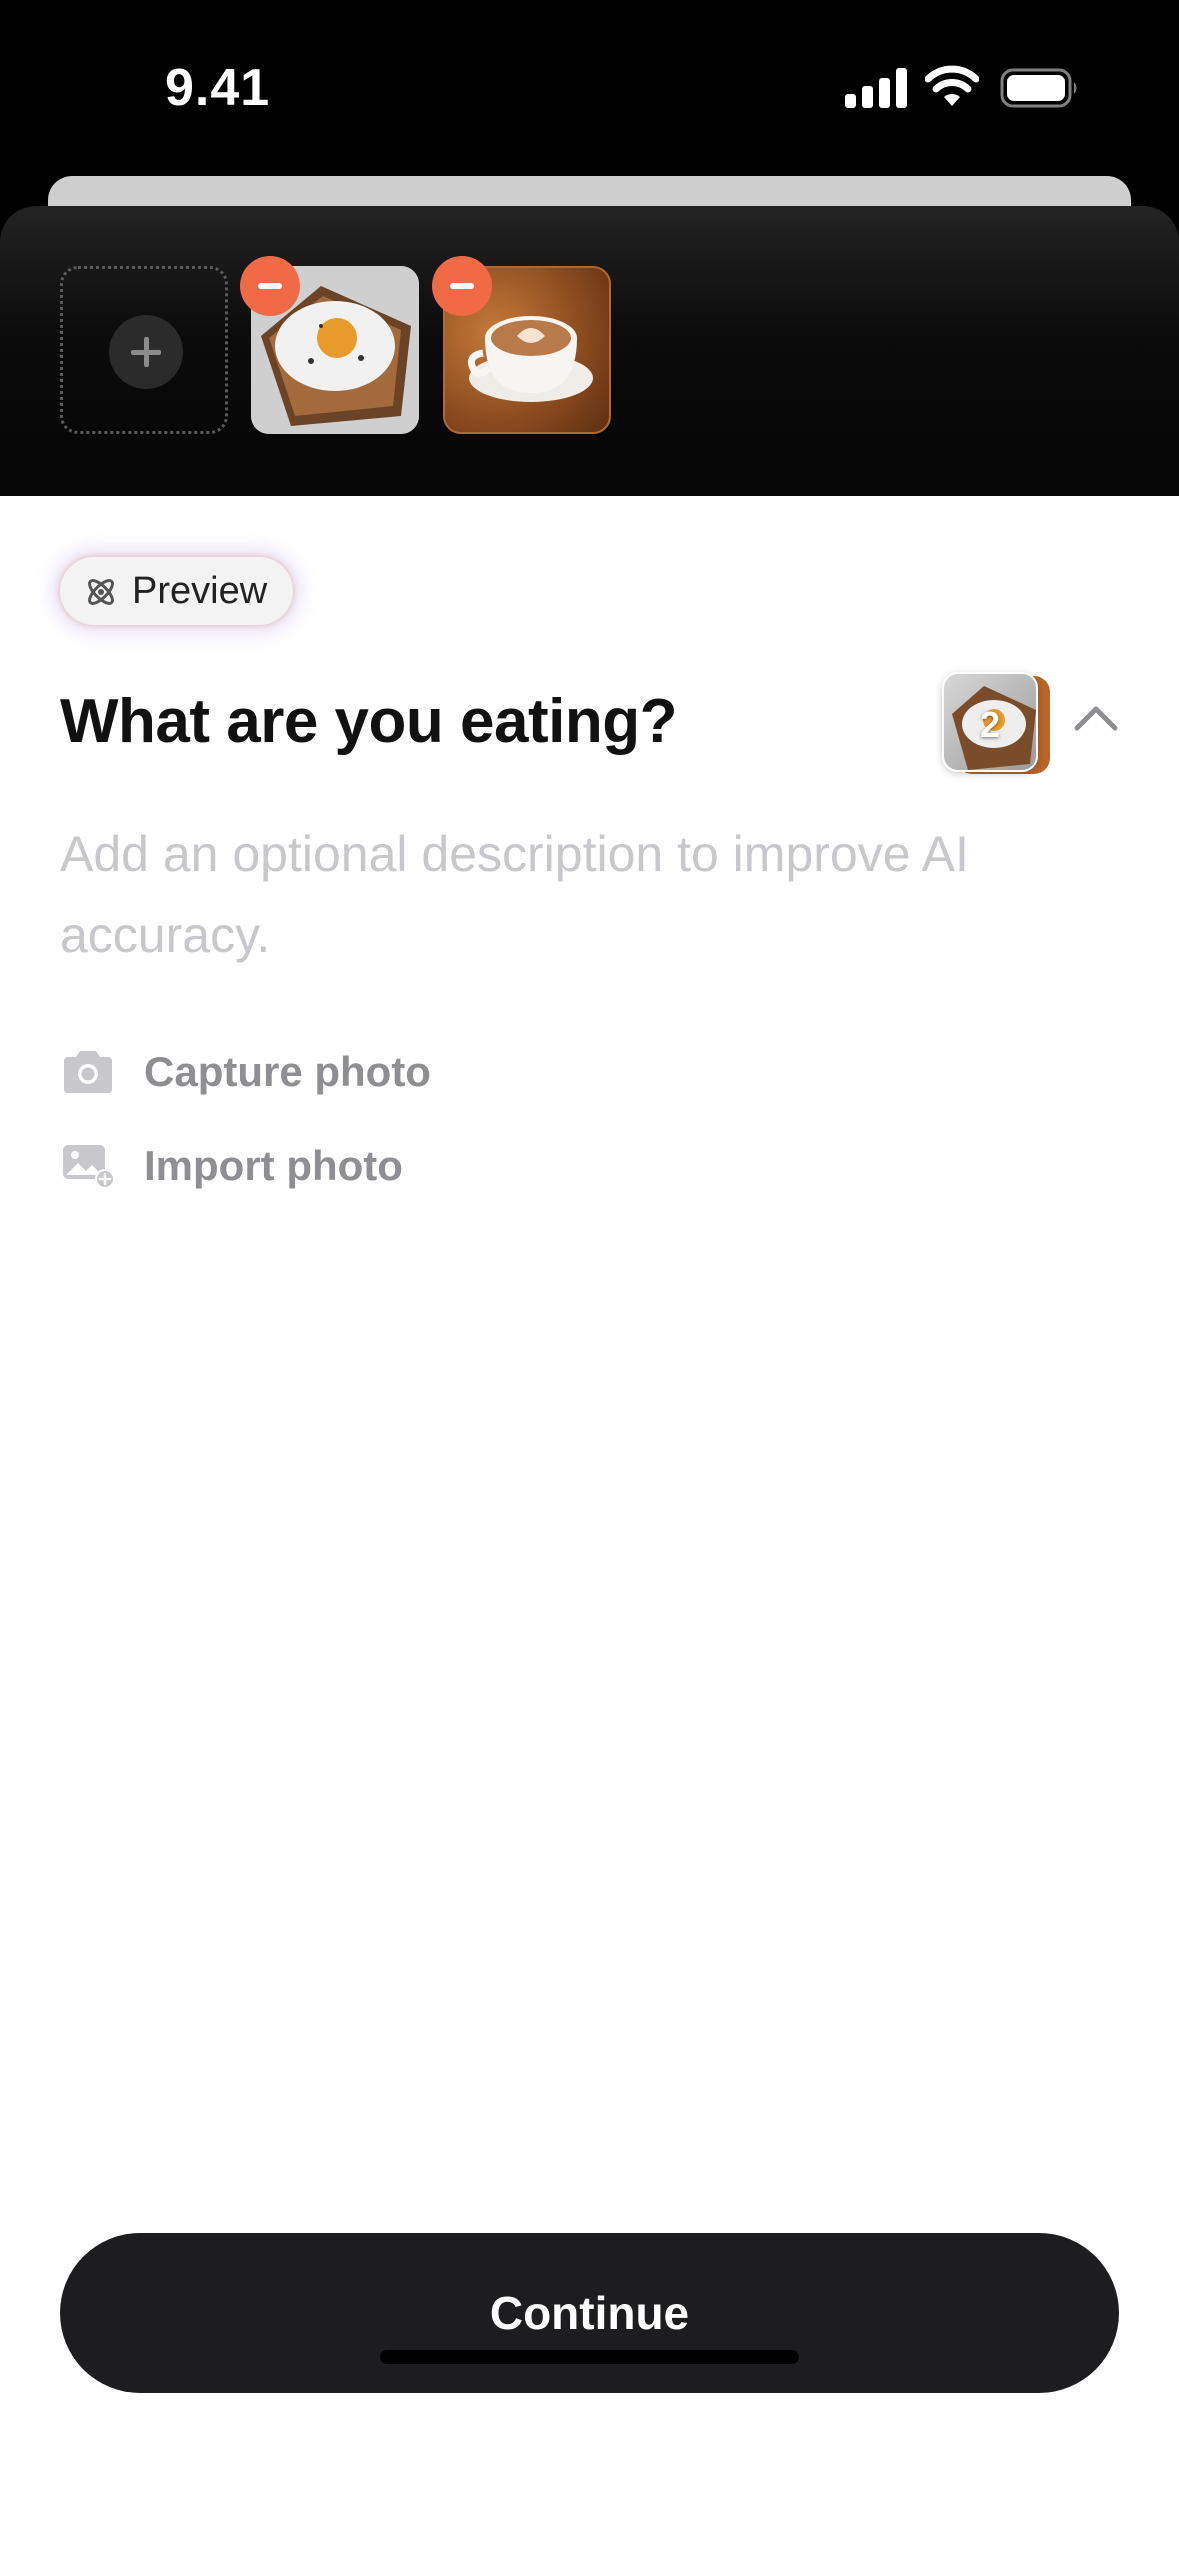  I want to click on plus-icon, so click(146, 352).